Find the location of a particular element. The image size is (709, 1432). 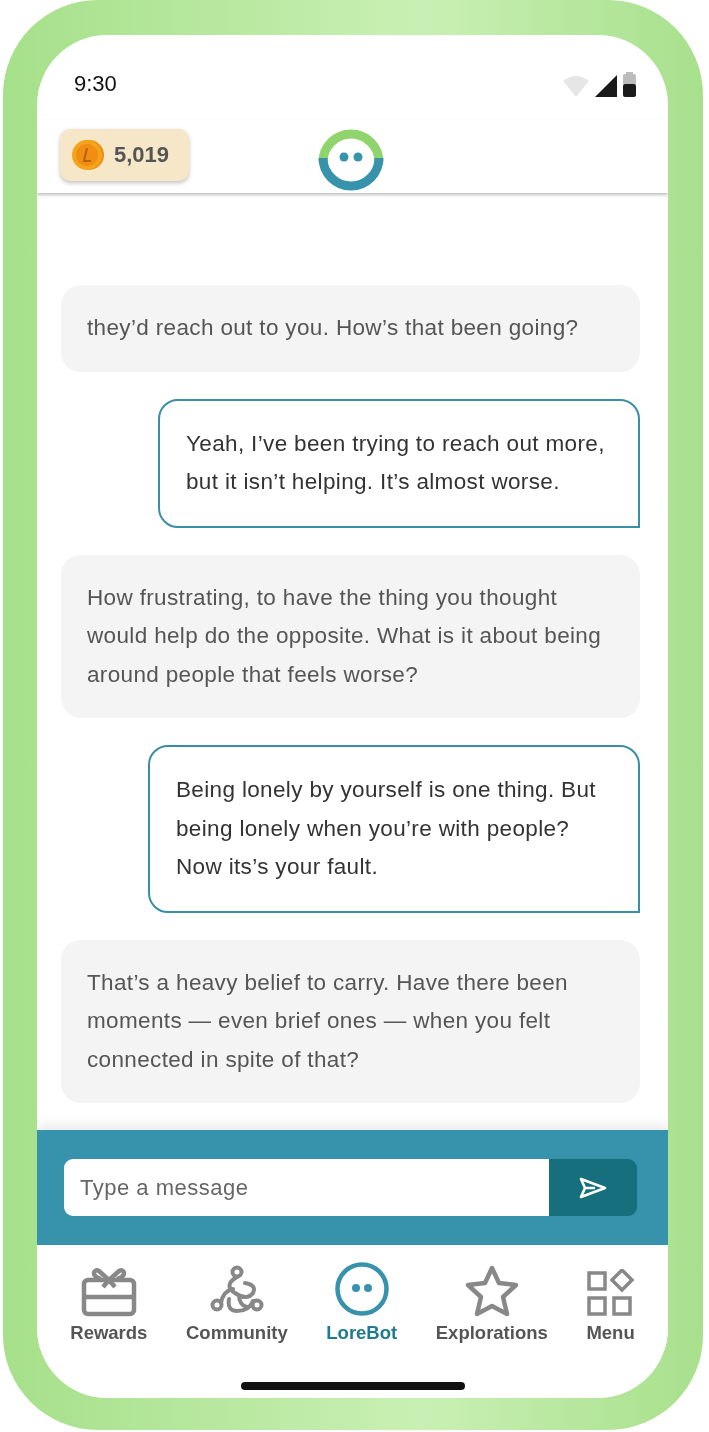

coin-count: 5,019 is located at coordinates (142, 155).